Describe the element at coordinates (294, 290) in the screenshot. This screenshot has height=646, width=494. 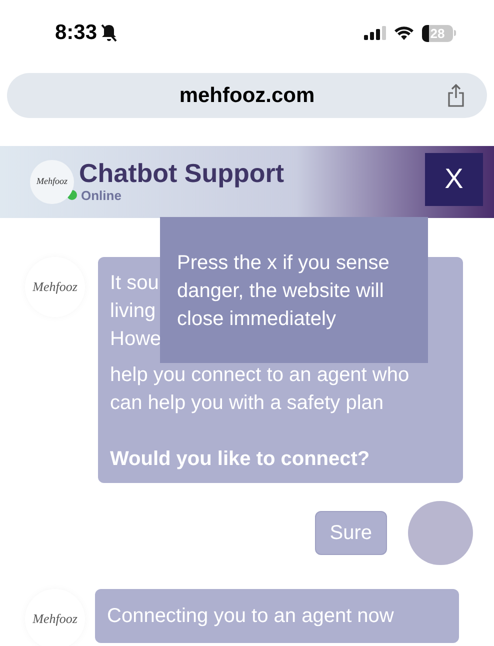
I see `tooltip: Press the x if you sense danger, the website will close immediately` at that location.